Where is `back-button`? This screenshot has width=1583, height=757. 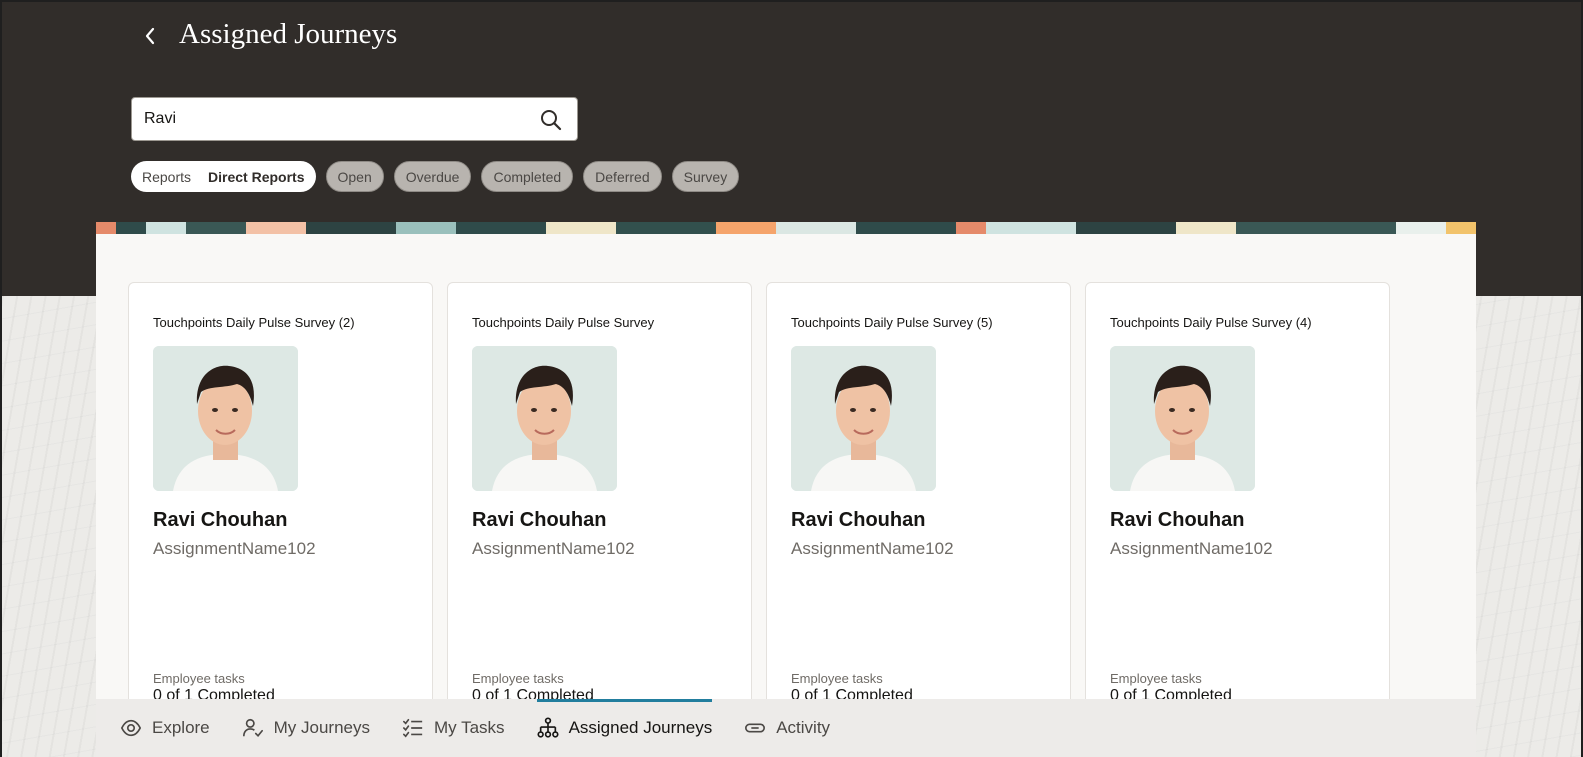 back-button is located at coordinates (150, 36).